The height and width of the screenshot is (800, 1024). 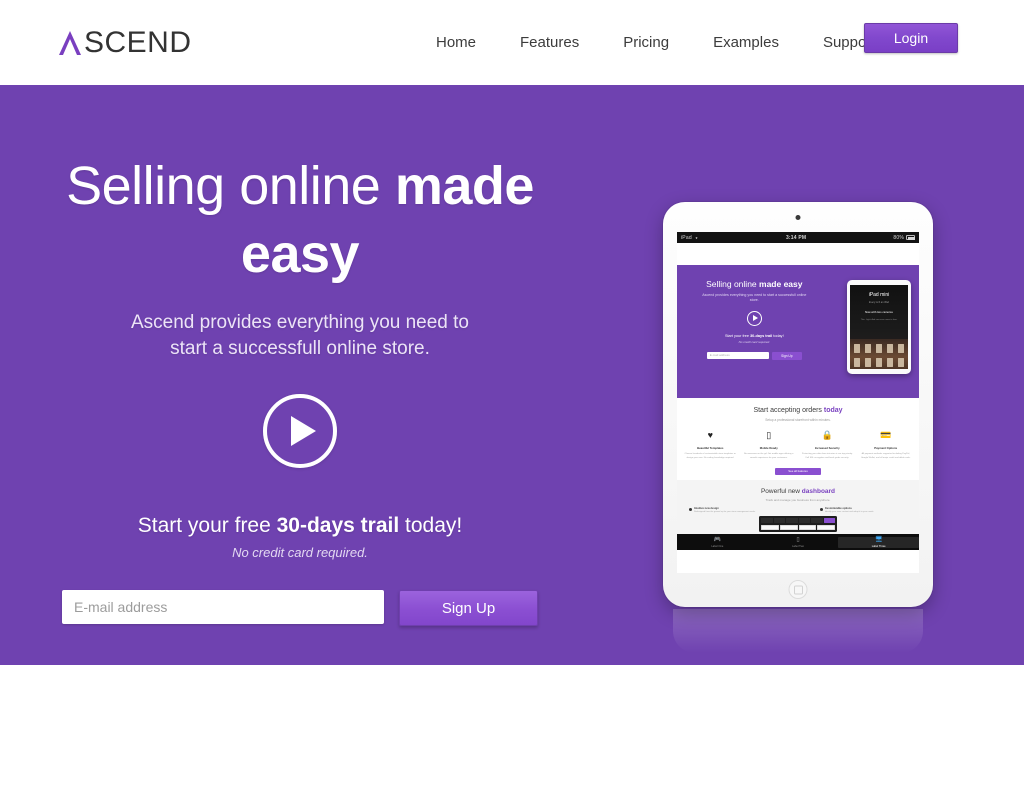 I want to click on signup-form: Sign Up, so click(x=300, y=608).